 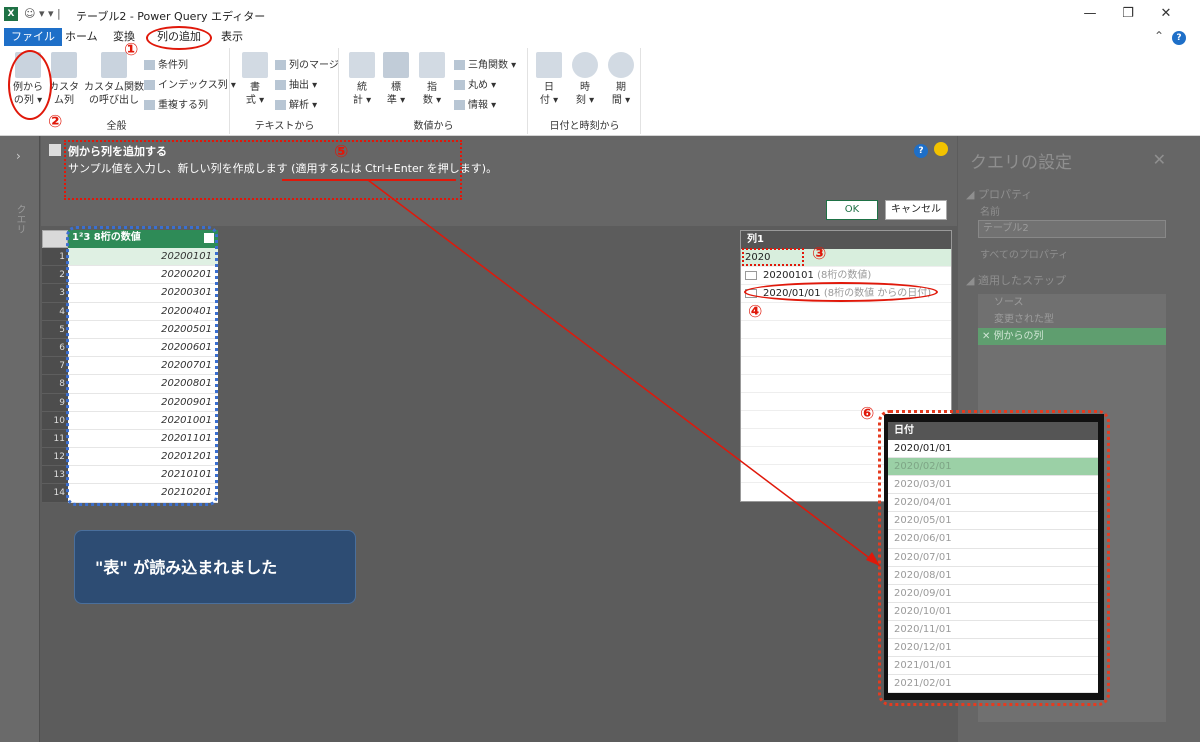 I want to click on rounding-button: 丸め ▾, so click(x=475, y=83).